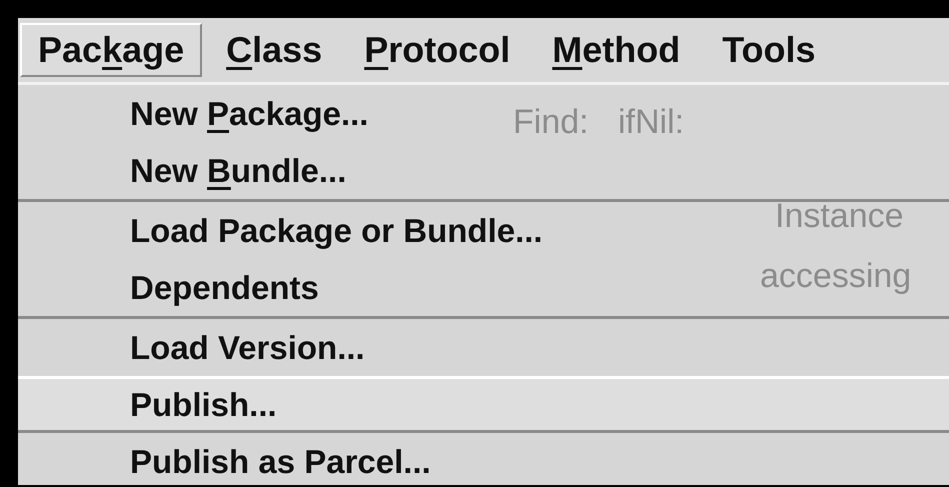 The height and width of the screenshot is (487, 949). Describe the element at coordinates (437, 50) in the screenshot. I see `menu-title: Protocol` at that location.